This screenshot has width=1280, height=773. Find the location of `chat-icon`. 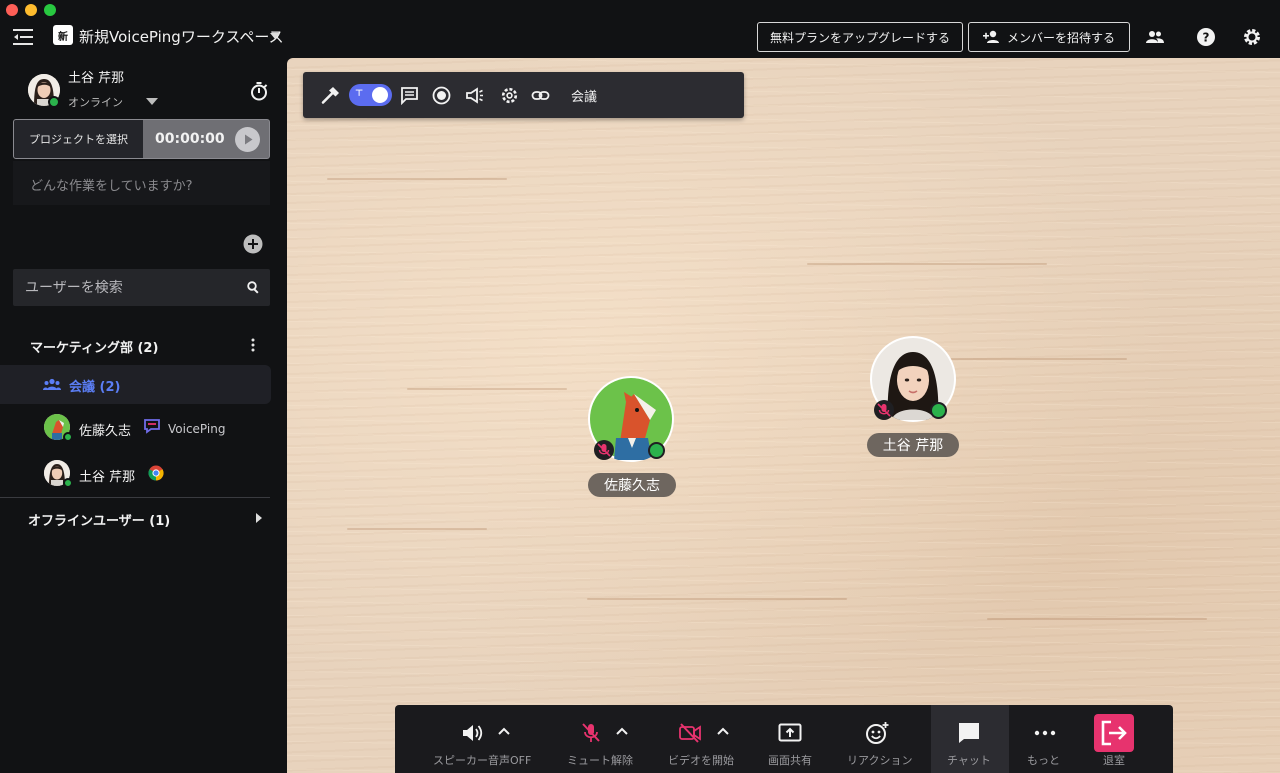

chat-icon is located at coordinates (970, 733).